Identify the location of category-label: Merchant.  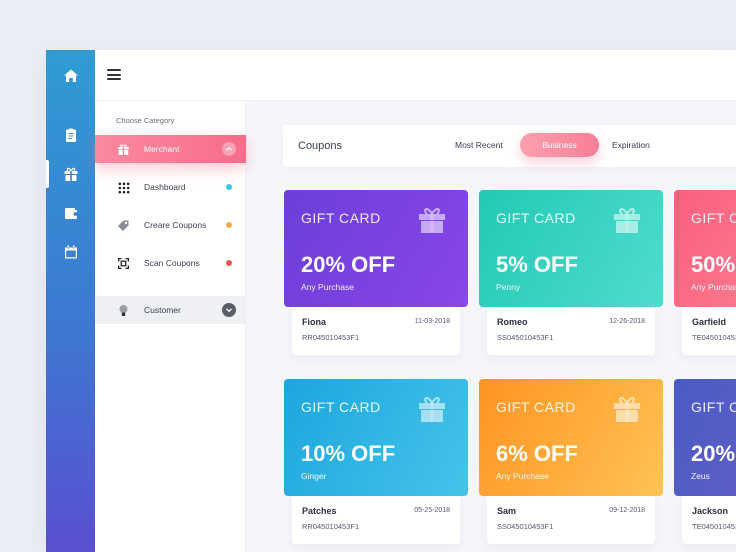
(162, 149).